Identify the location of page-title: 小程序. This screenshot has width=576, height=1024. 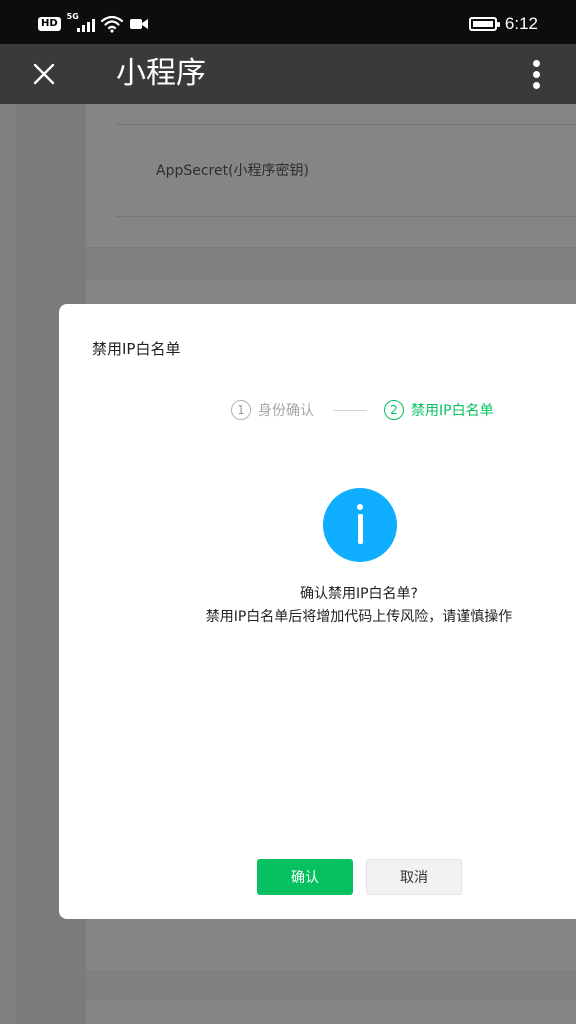
(161, 73).